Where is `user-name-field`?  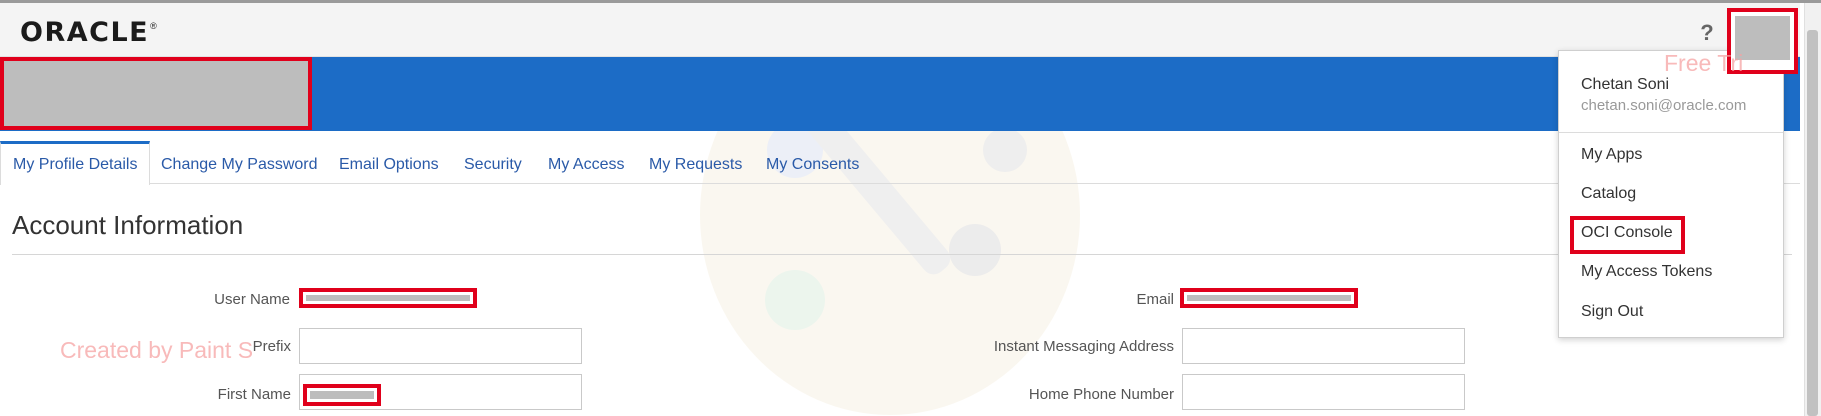 user-name-field is located at coordinates (388, 298).